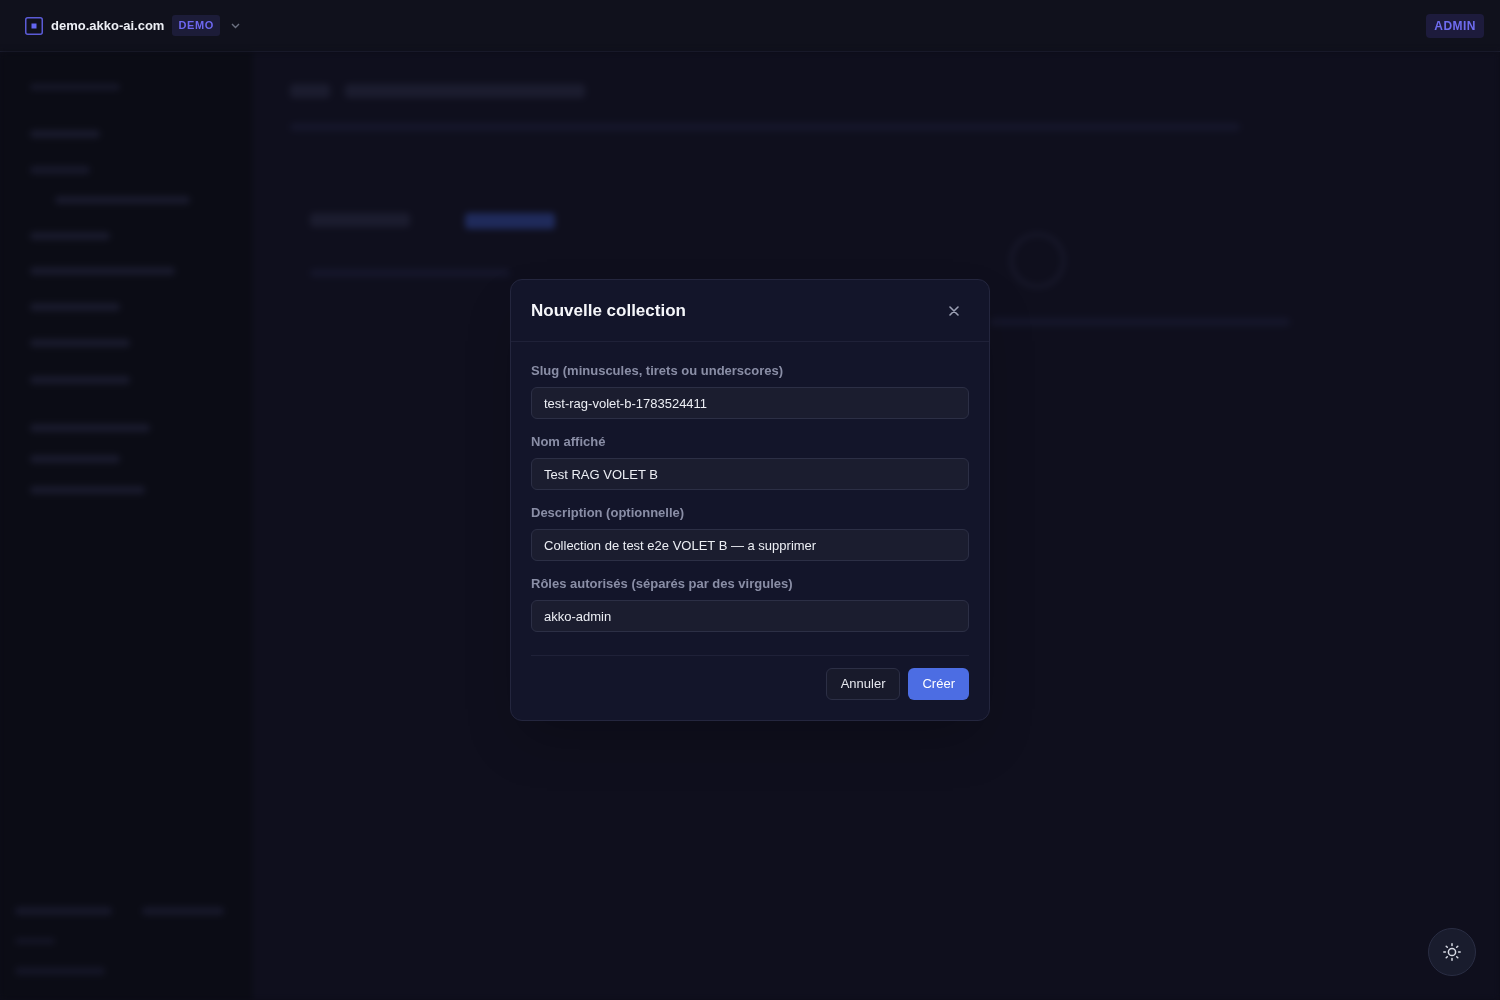 Image resolution: width=1500 pixels, height=1000 pixels. I want to click on close-icon, so click(954, 310).